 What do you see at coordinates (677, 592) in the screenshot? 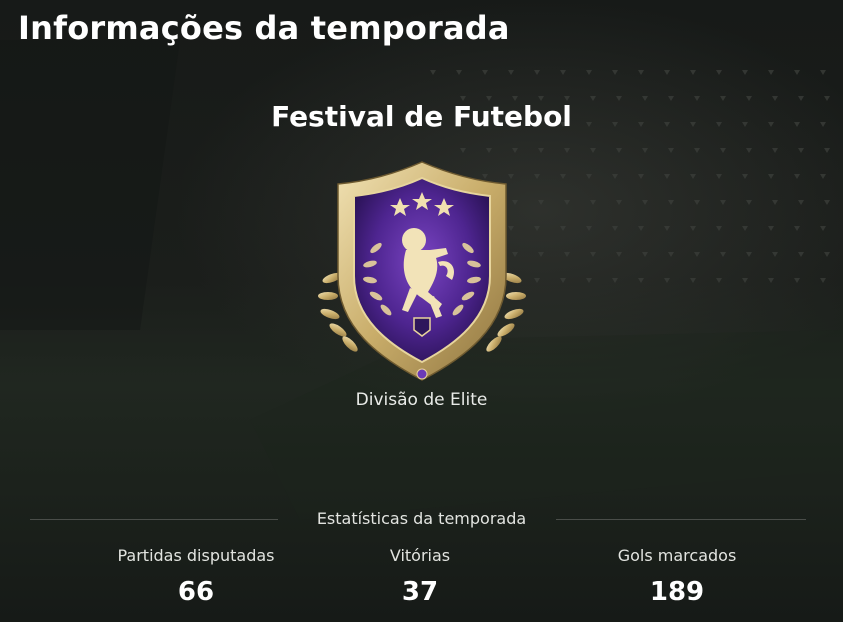
I see `stat-value: 189` at bounding box center [677, 592].